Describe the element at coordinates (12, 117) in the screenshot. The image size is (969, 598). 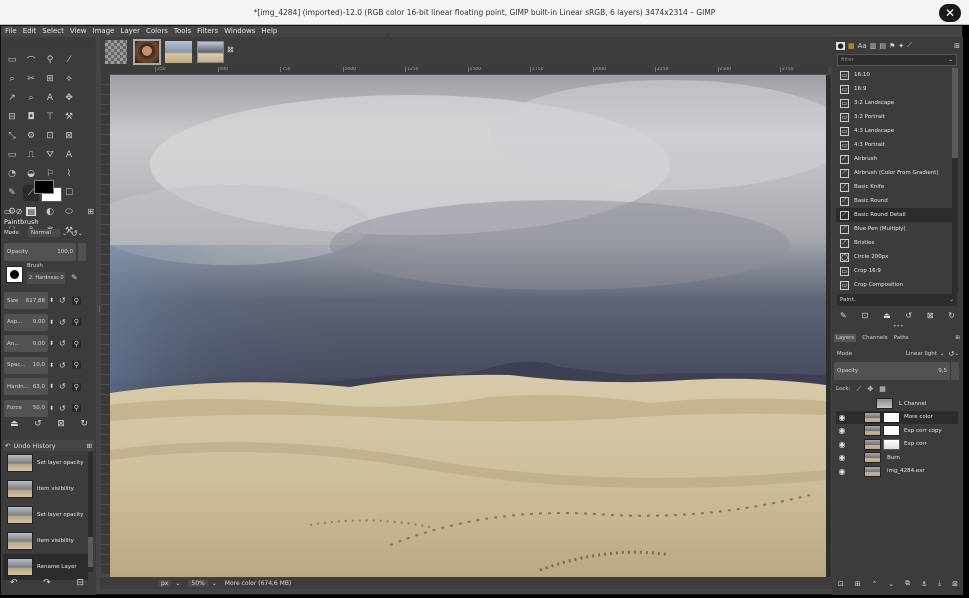
I see `tool-button: ⊟` at that location.